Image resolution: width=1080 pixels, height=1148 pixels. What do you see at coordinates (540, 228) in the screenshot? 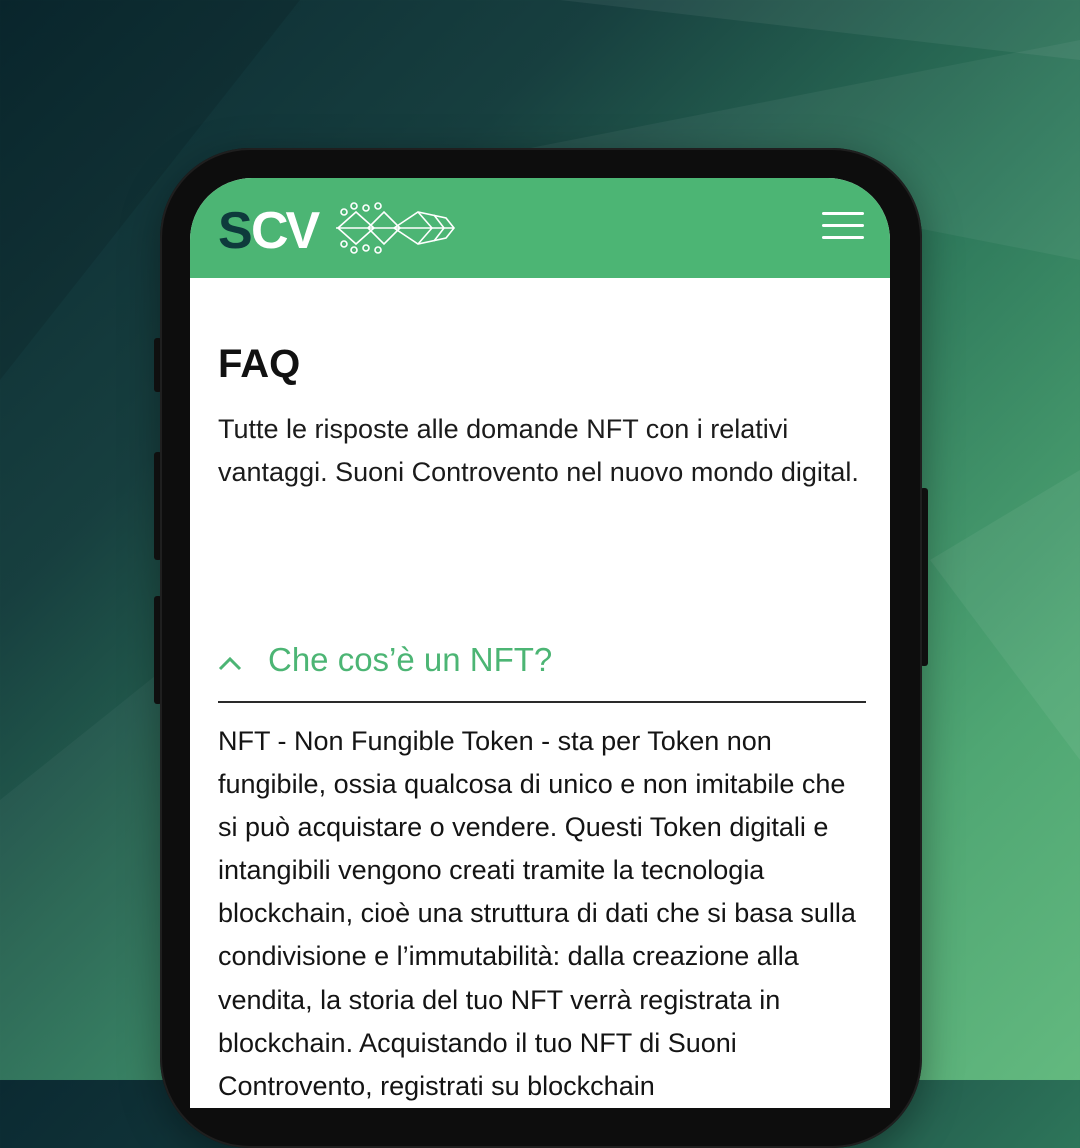
I see `site-header: S CV` at bounding box center [540, 228].